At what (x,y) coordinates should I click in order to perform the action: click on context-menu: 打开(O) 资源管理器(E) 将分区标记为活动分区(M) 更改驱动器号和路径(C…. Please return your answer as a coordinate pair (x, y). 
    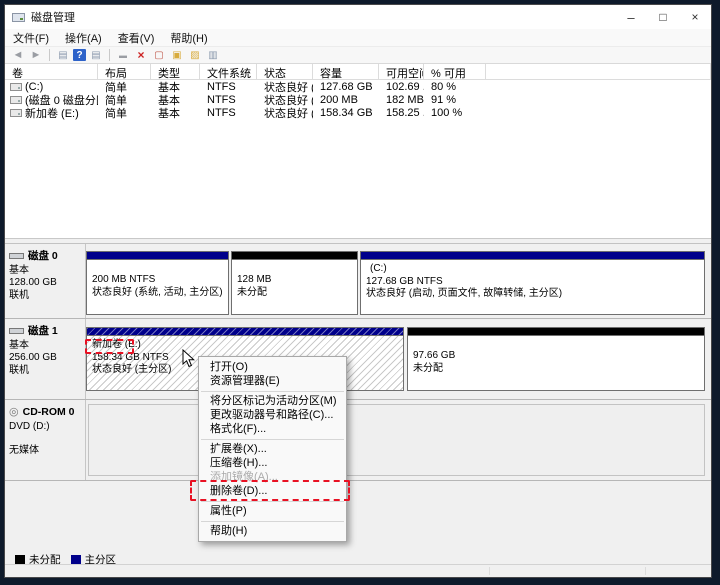
    Looking at the image, I should click on (270, 449).